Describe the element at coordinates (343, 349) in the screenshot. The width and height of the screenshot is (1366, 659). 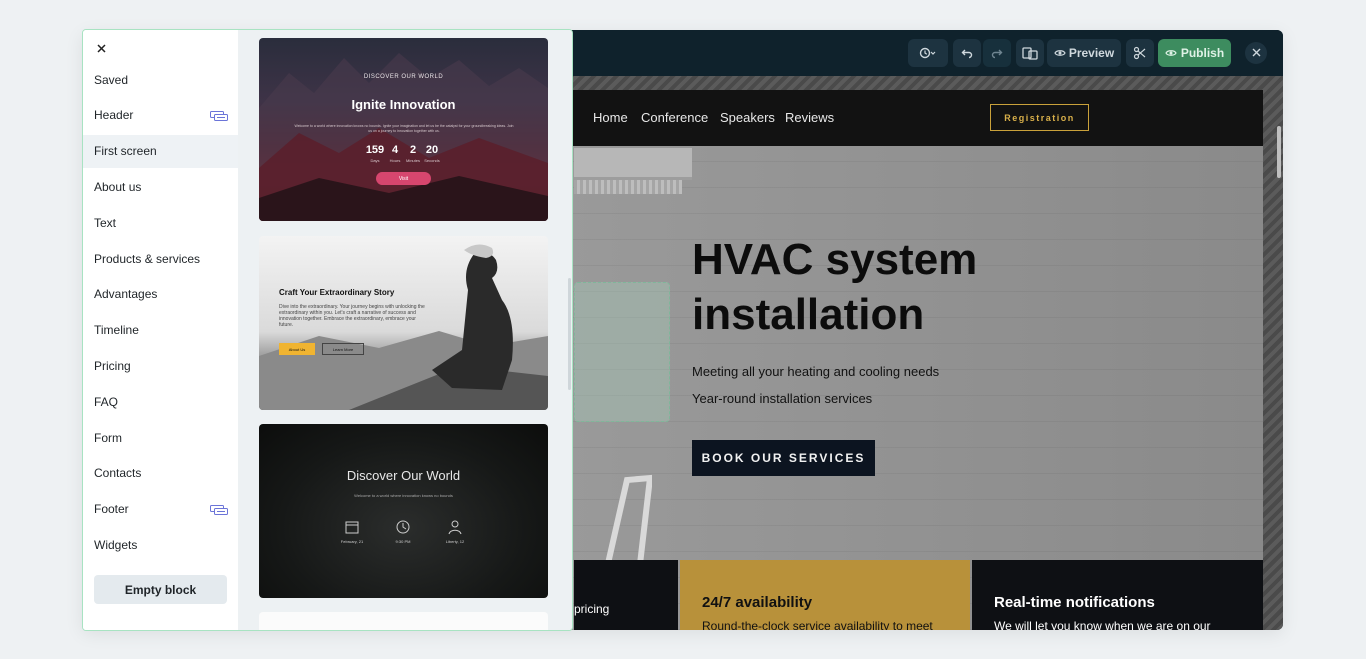
I see `thumb2-learn-button: Learn More` at that location.